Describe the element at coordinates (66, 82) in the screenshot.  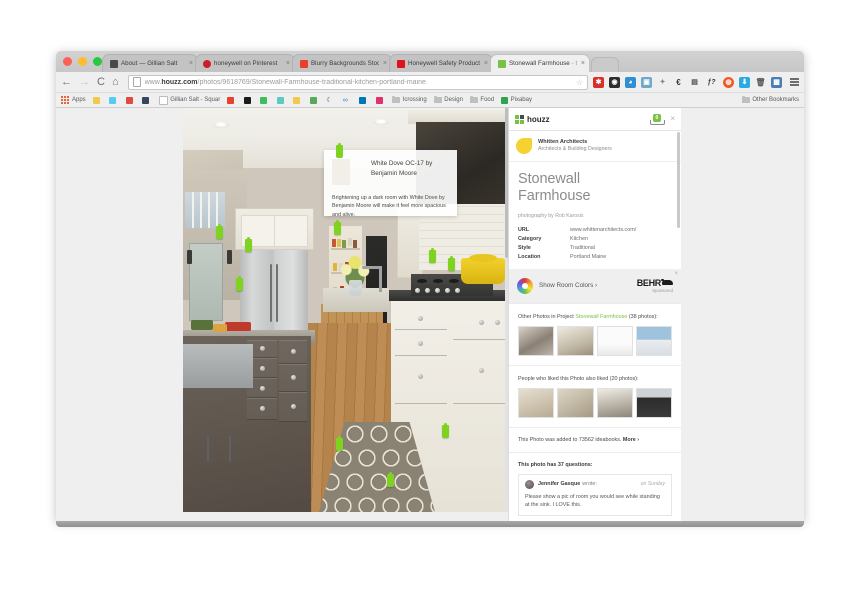
I see `back-button: ←` at that location.